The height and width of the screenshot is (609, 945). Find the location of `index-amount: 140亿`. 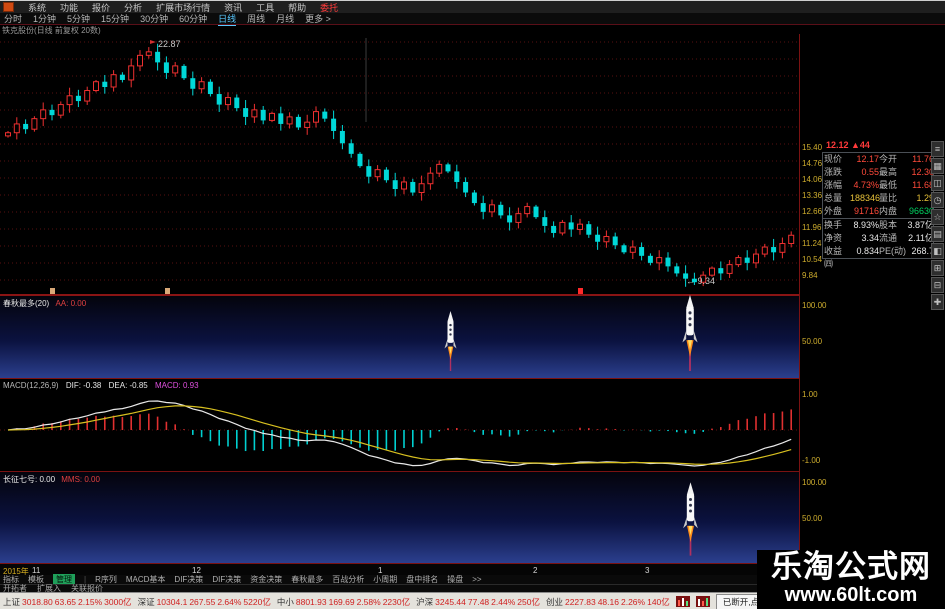

index-amount: 140亿 is located at coordinates (658, 601).